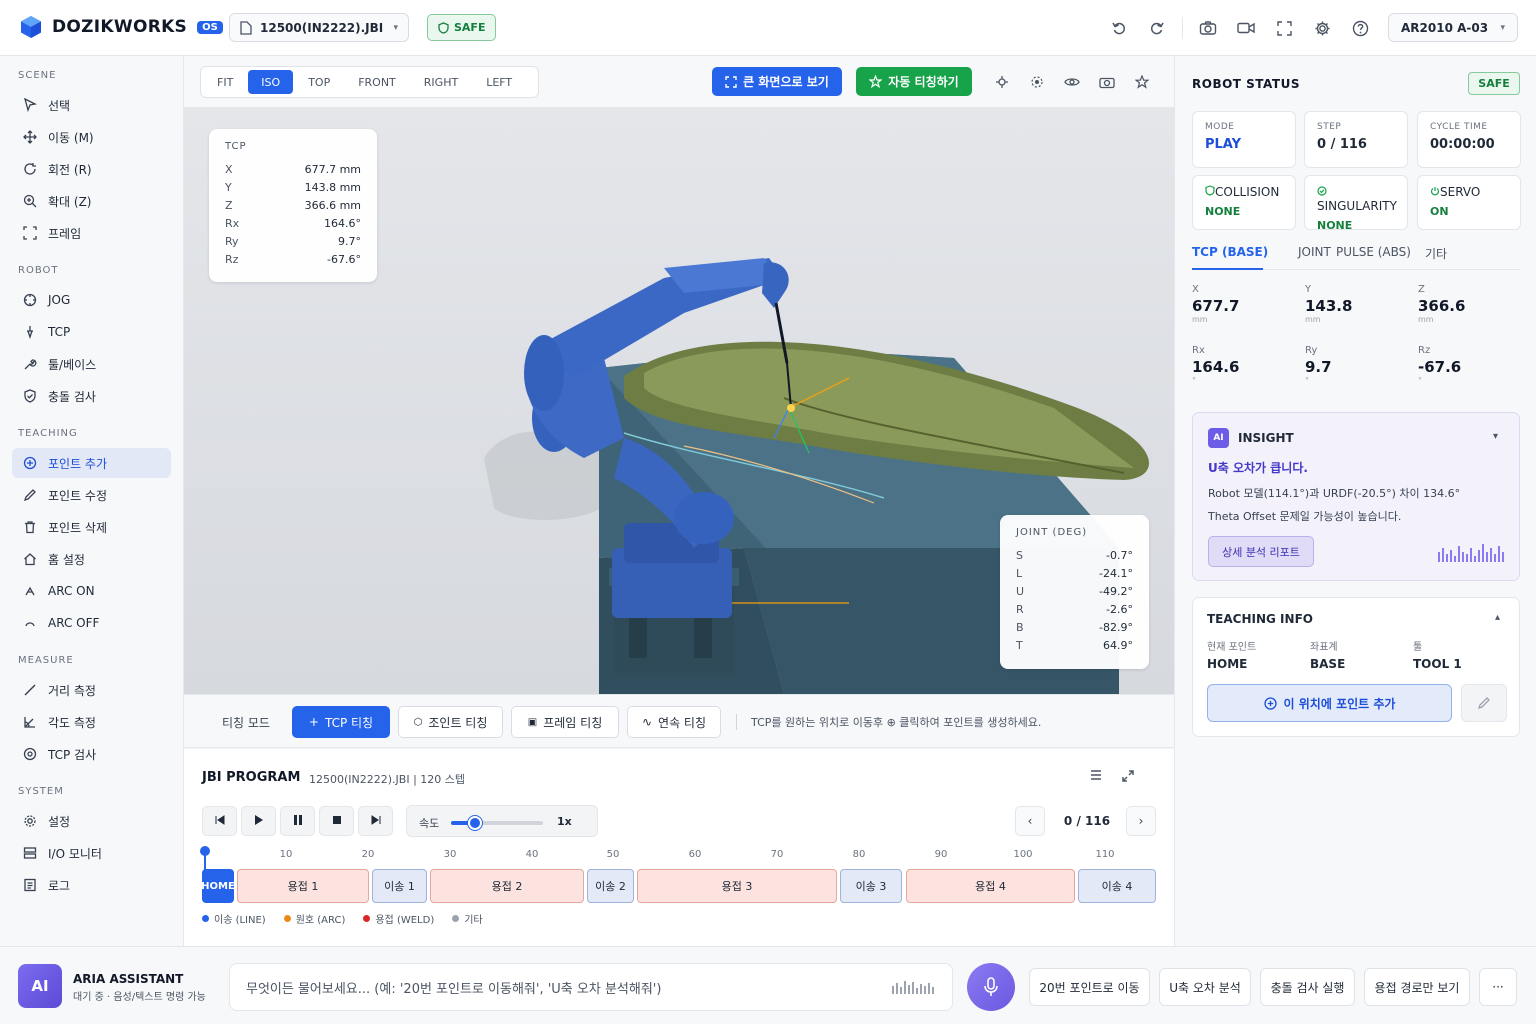 The width and height of the screenshot is (1536, 1024). Describe the element at coordinates (1205, 987) in the screenshot. I see `quick-action-button: U축 오차 분석` at that location.